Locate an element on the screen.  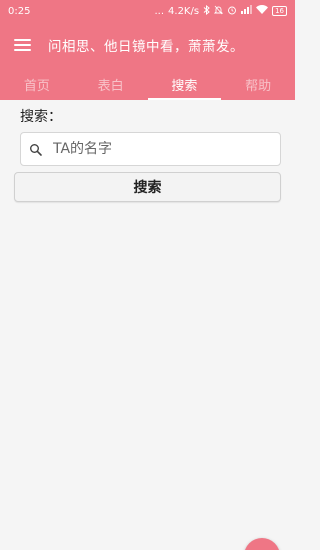
toolbar: 问相思、他日镜中看，萧萧发。 is located at coordinates (147, 45).